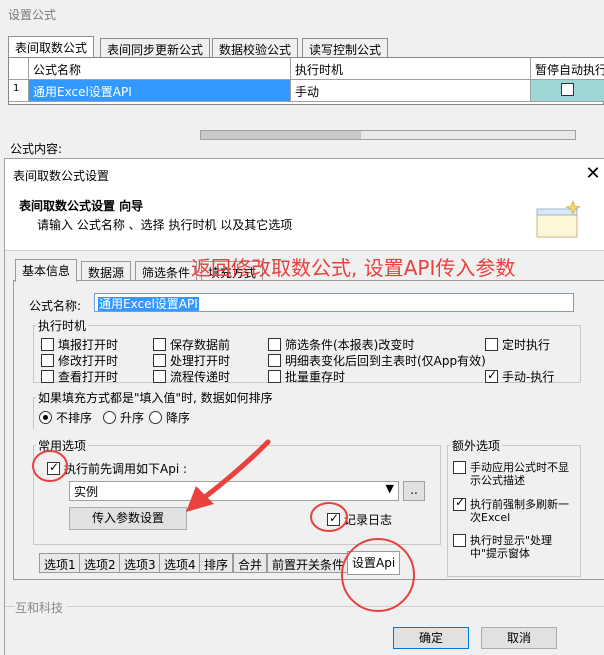  I want to click on highlight-circle-log, so click(329, 517).